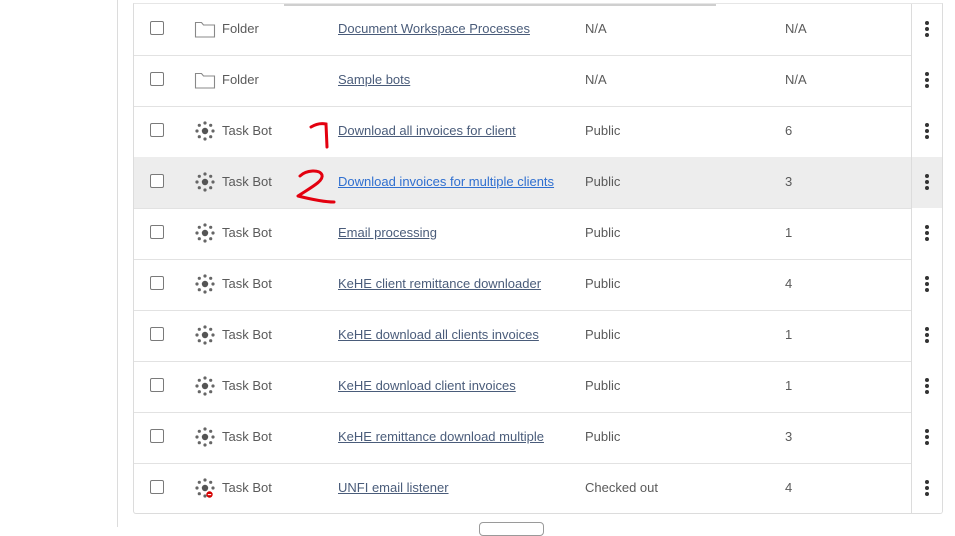 Image resolution: width=955 pixels, height=536 pixels. Describe the element at coordinates (441, 436) in the screenshot. I see `row-name-link: KeHE remittance download multiple` at that location.